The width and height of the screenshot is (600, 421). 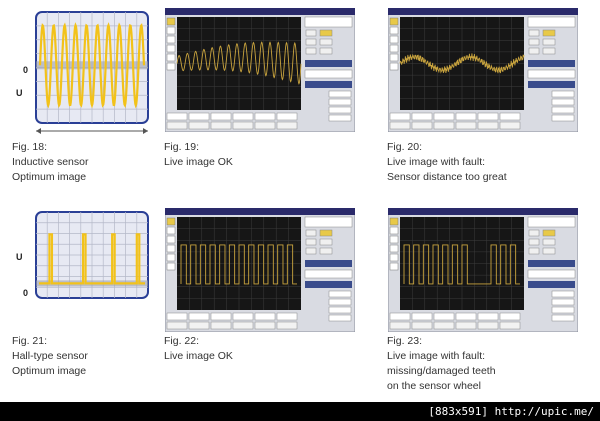 I want to click on fig20-oscilloscope-screenshot, so click(x=483, y=70).